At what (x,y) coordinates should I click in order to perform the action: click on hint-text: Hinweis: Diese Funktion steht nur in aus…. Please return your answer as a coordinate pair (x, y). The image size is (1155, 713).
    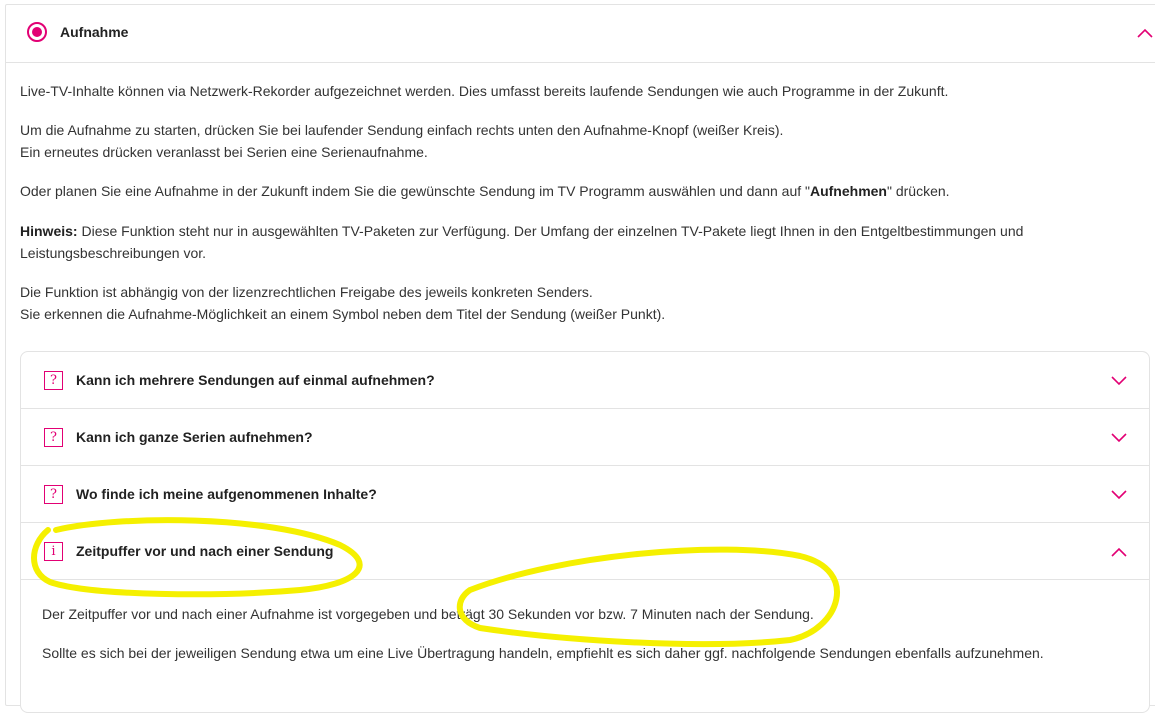
    Looking at the image, I should click on (521, 231).